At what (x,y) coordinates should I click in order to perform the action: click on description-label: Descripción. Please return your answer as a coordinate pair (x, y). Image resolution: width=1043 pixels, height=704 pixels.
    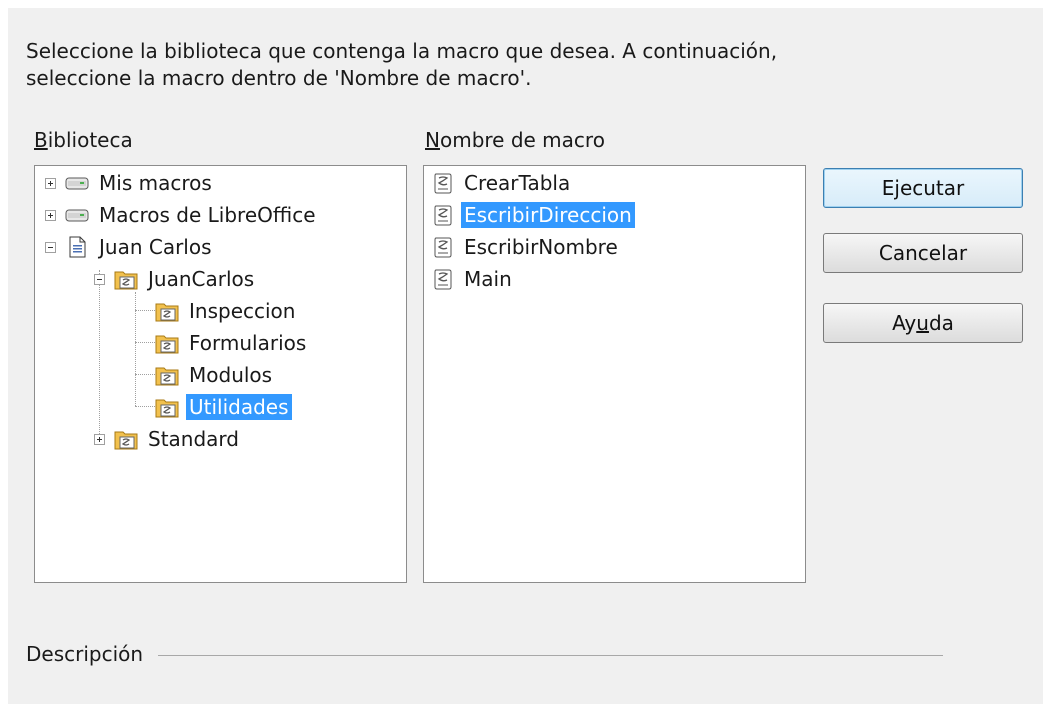
    Looking at the image, I should click on (85, 654).